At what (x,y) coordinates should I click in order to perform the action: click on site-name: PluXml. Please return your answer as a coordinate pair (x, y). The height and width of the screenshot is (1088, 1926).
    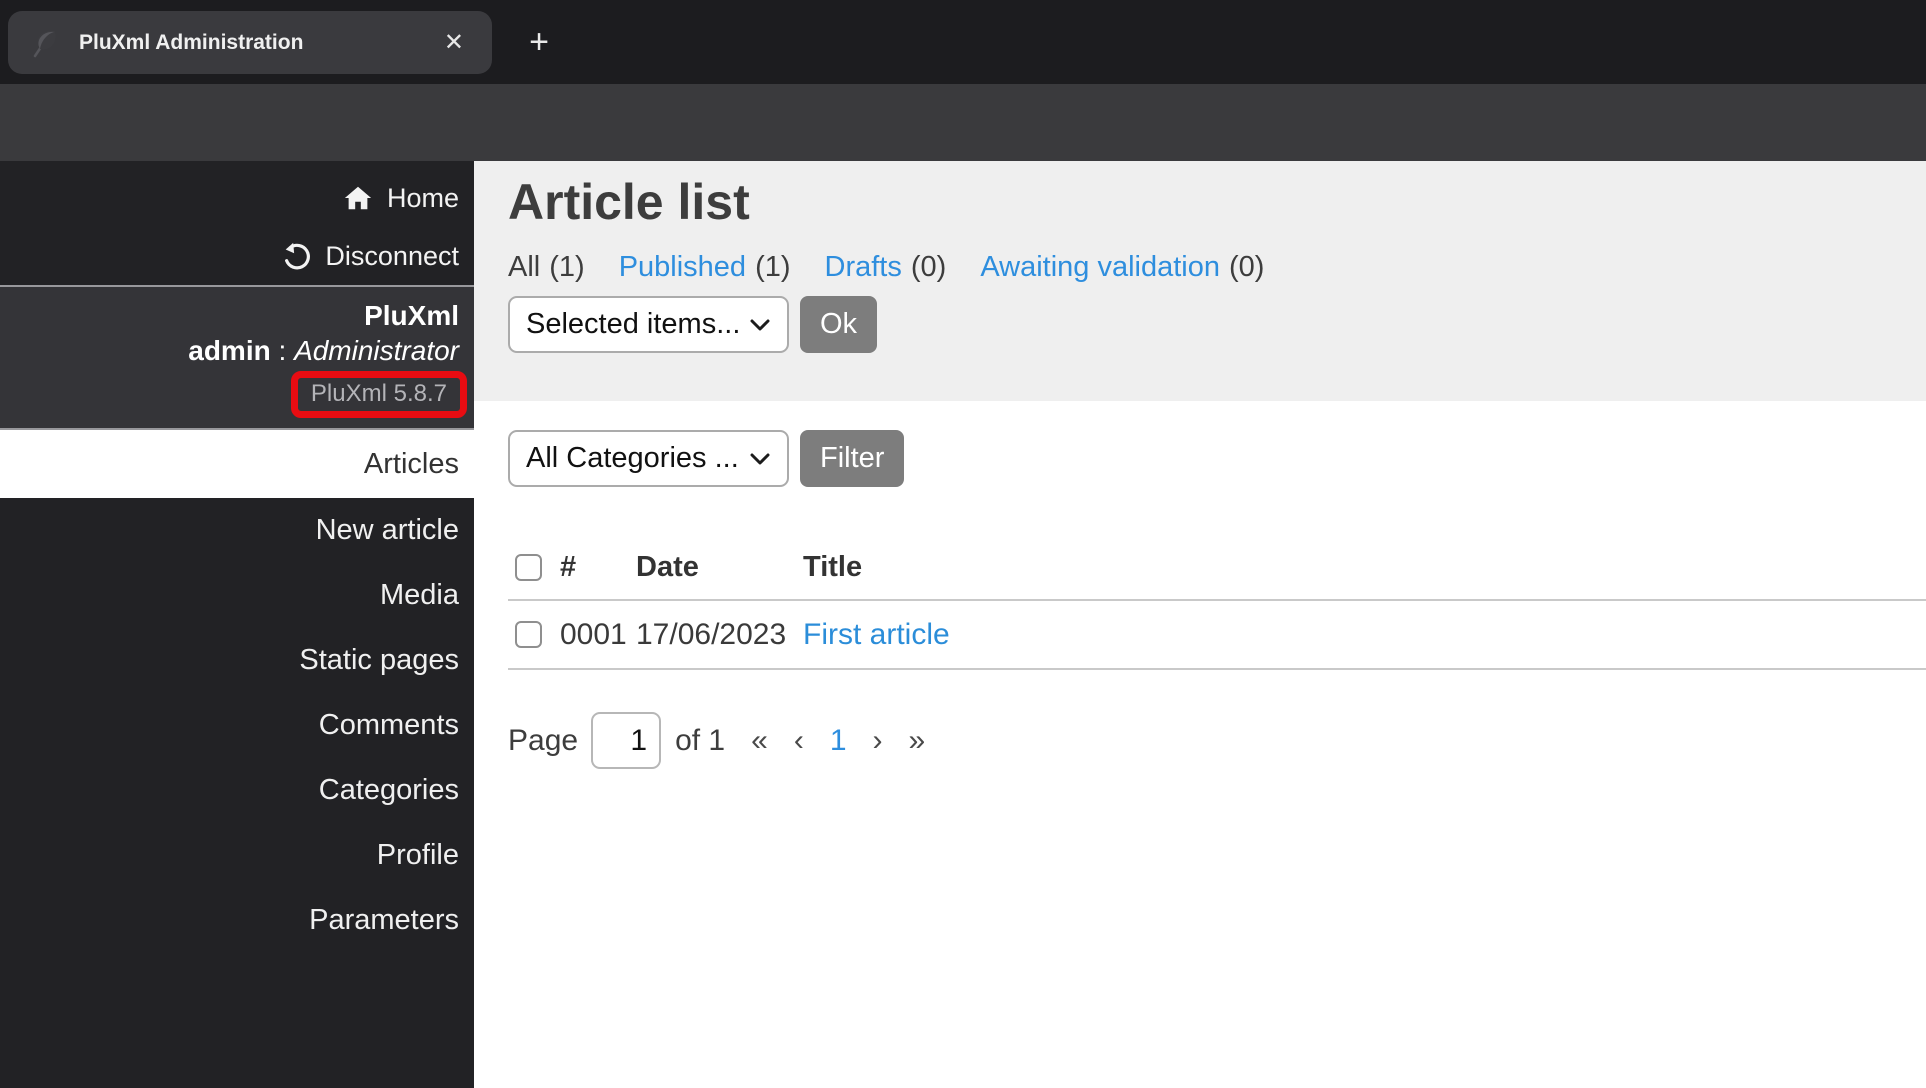
    Looking at the image, I should click on (411, 315).